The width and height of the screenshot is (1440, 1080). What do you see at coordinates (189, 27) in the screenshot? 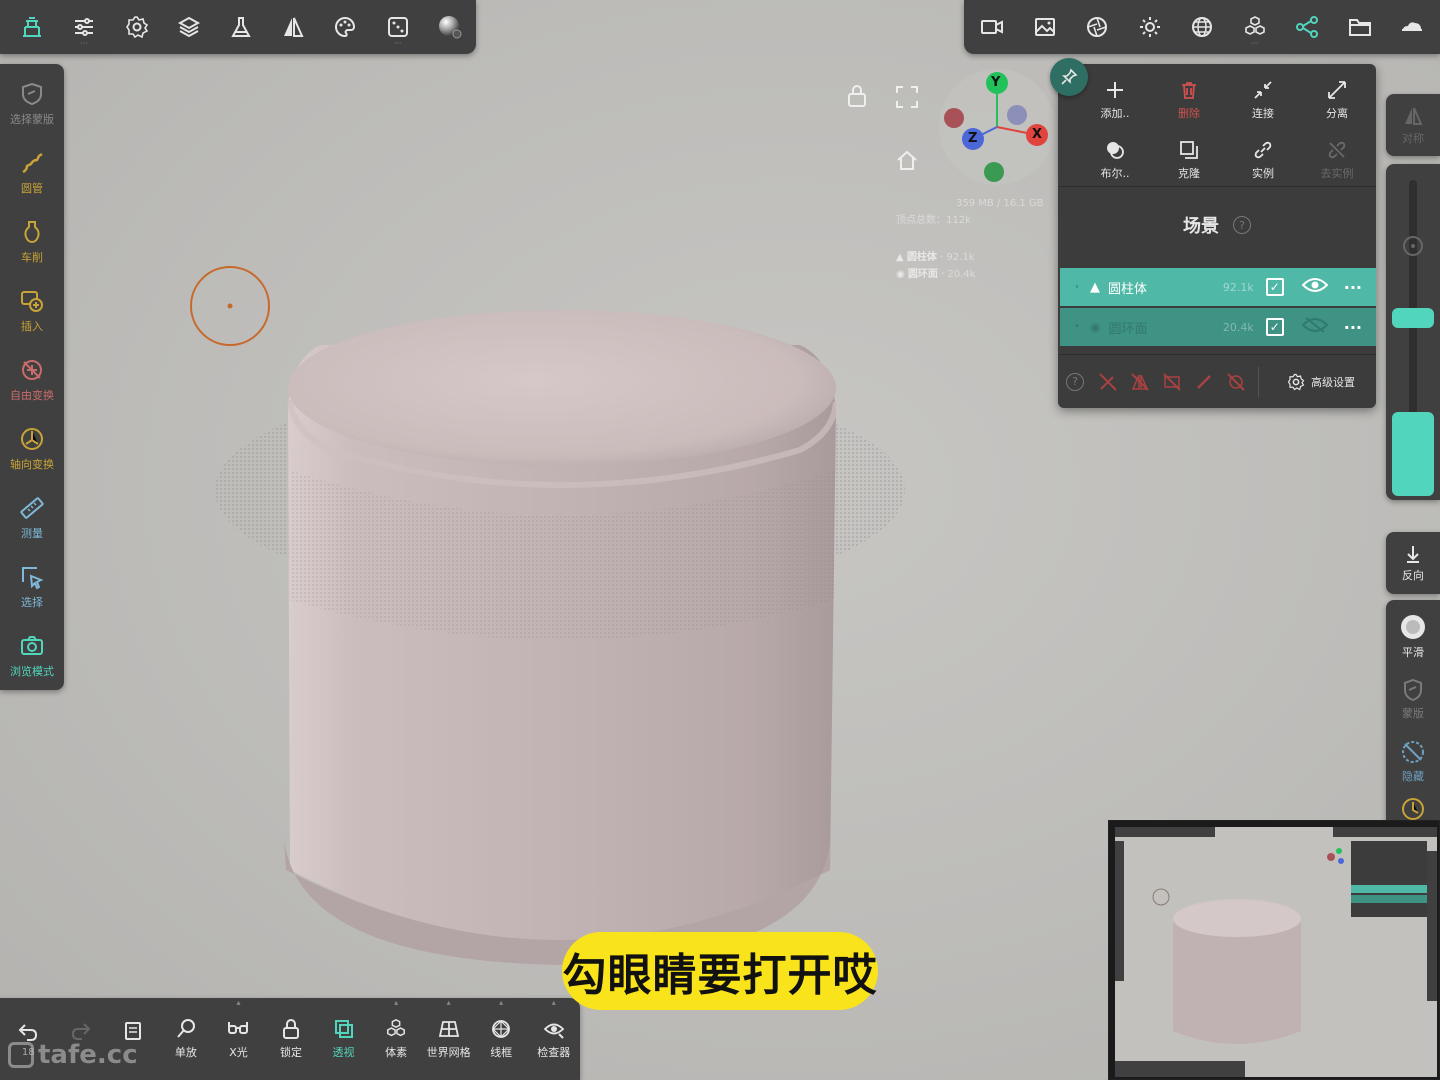
I see `layers-button` at bounding box center [189, 27].